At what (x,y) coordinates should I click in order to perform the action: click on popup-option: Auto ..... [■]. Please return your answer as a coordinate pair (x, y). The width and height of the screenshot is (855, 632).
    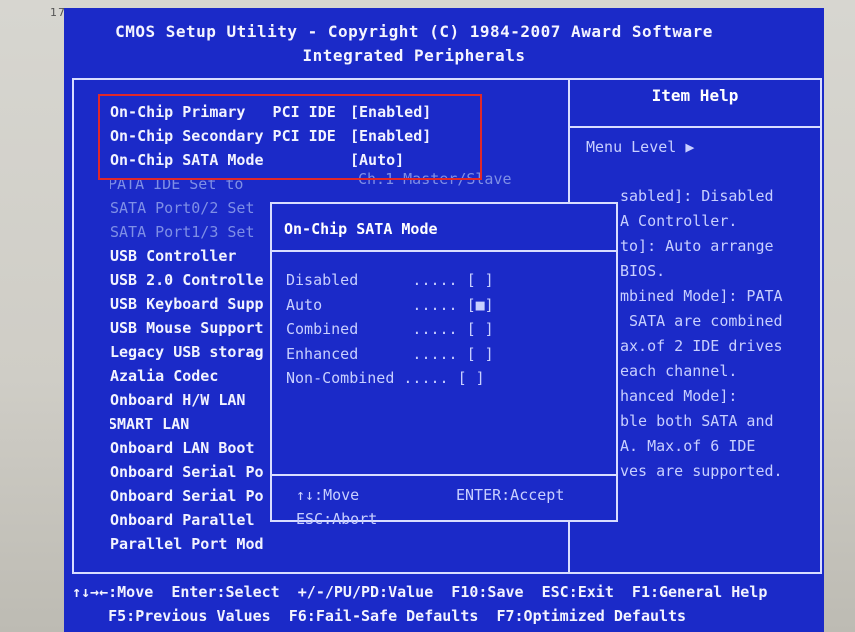
    Looking at the image, I should click on (390, 305).